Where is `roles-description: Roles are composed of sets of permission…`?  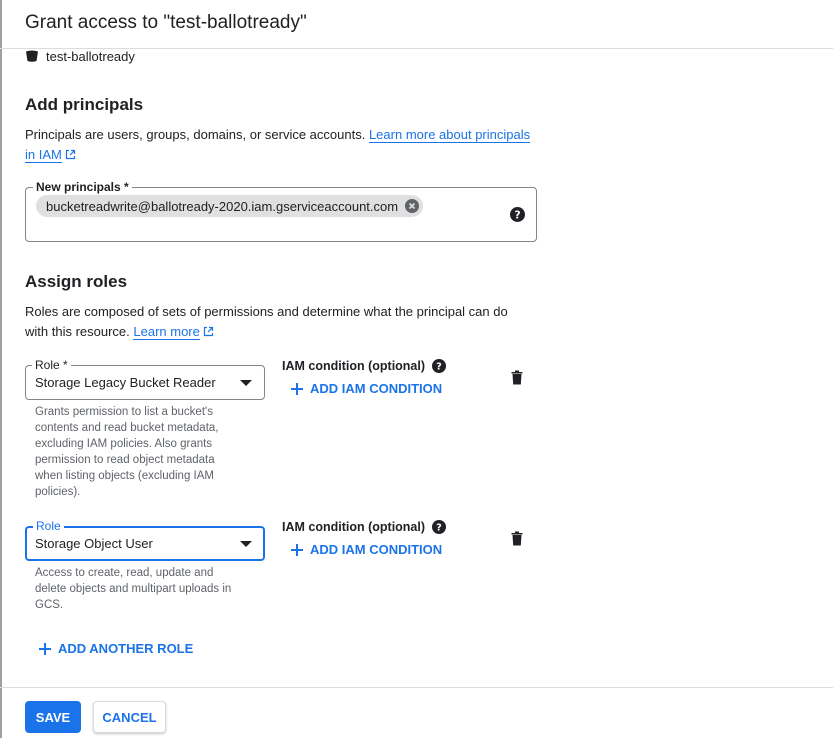
roles-description: Roles are composed of sets of permission… is located at coordinates (285, 322).